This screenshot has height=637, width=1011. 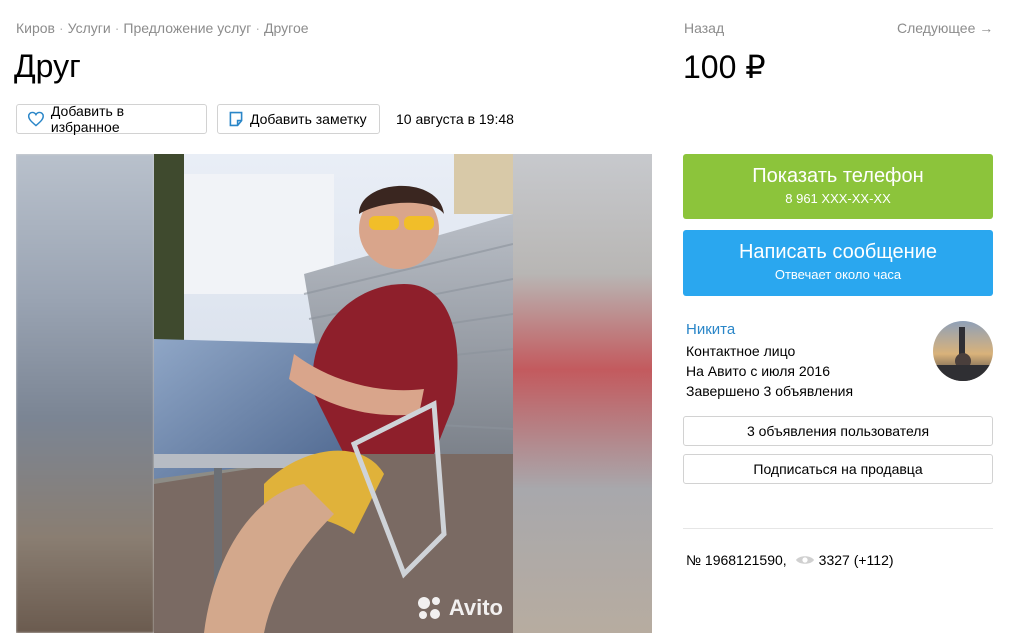 I want to click on breadcrumb-item-other: Другое, so click(x=286, y=28).